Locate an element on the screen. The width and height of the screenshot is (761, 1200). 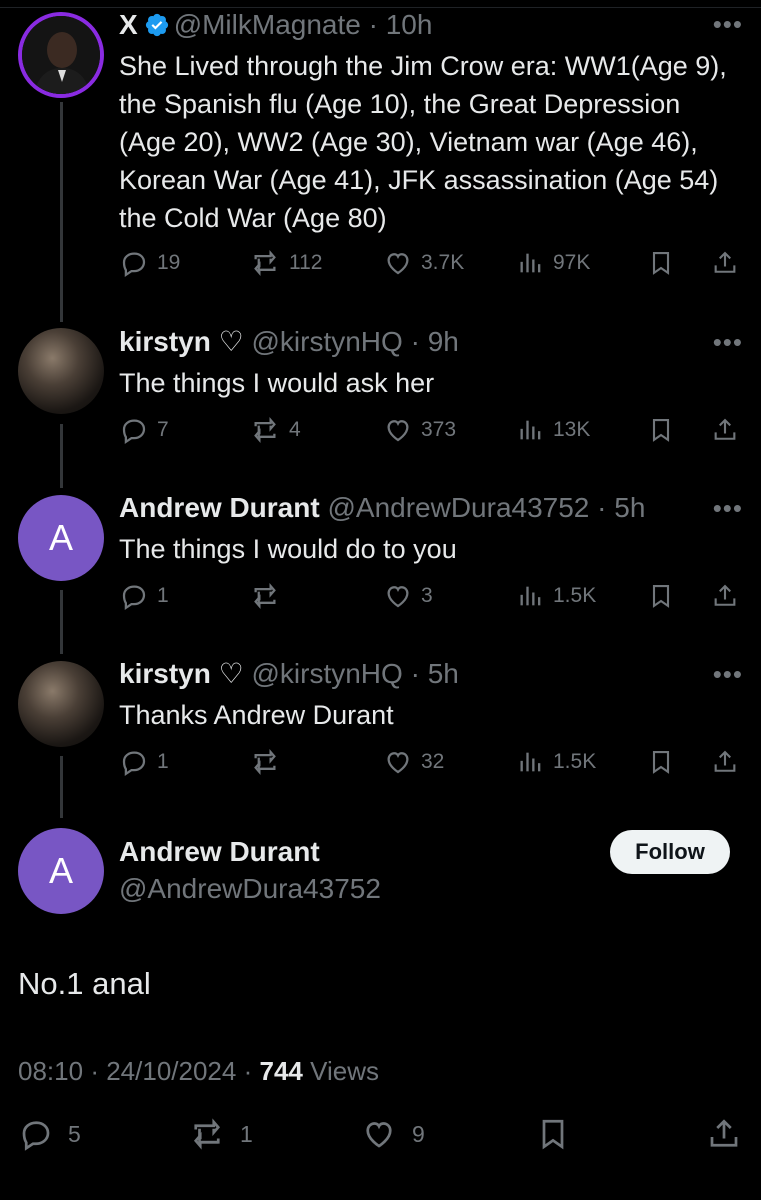
action-bar: 1 3 1.5K is located at coordinates (430, 599).